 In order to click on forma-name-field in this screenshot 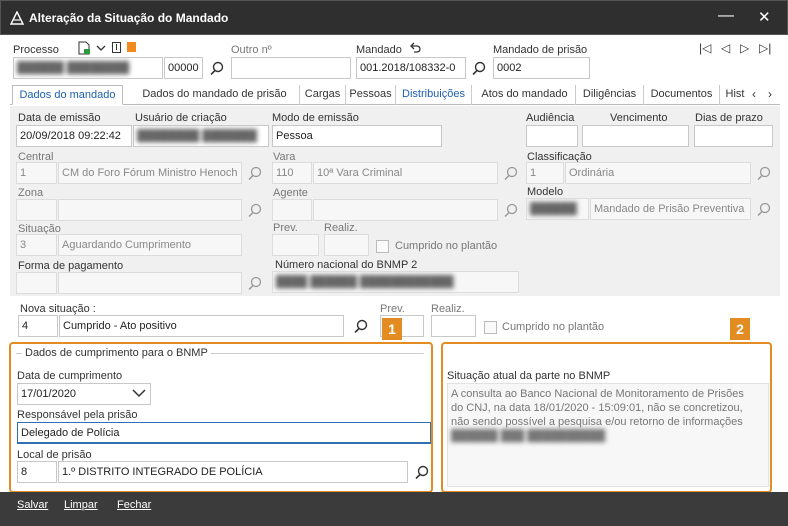, I will do `click(150, 283)`.